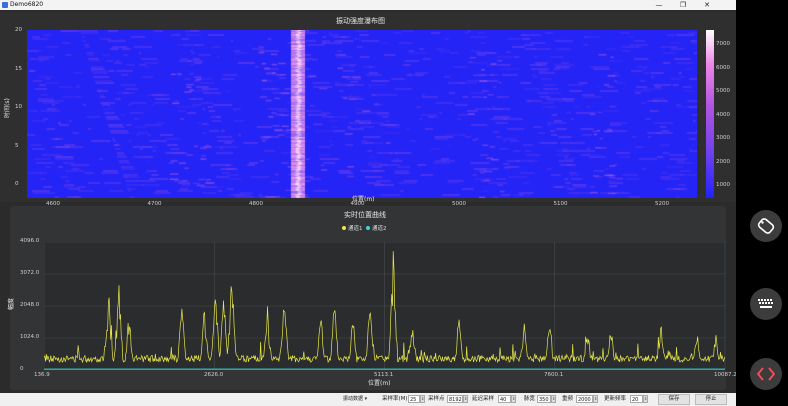  Describe the element at coordinates (513, 399) in the screenshot. I see `delay-spinner: ⇕` at that location.